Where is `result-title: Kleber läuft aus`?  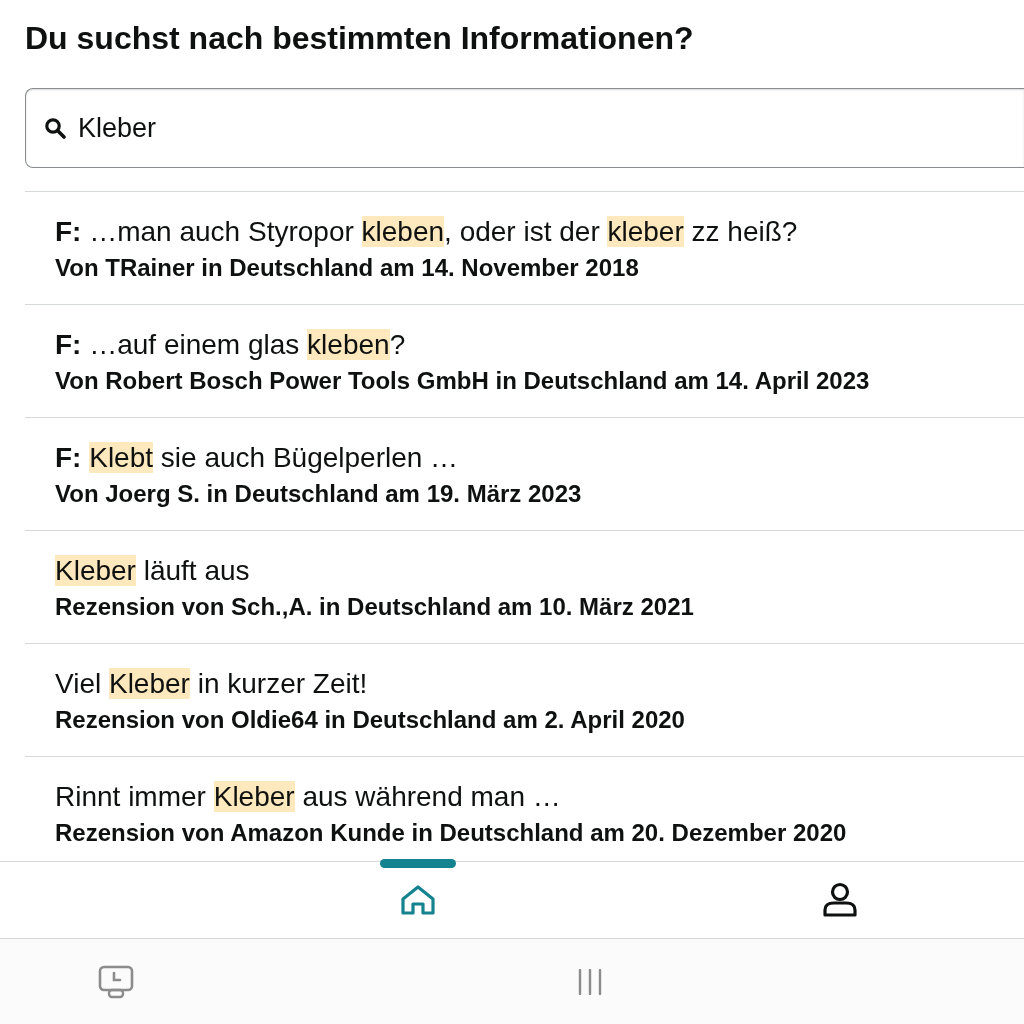
result-title: Kleber läuft aus is located at coordinates (539, 571).